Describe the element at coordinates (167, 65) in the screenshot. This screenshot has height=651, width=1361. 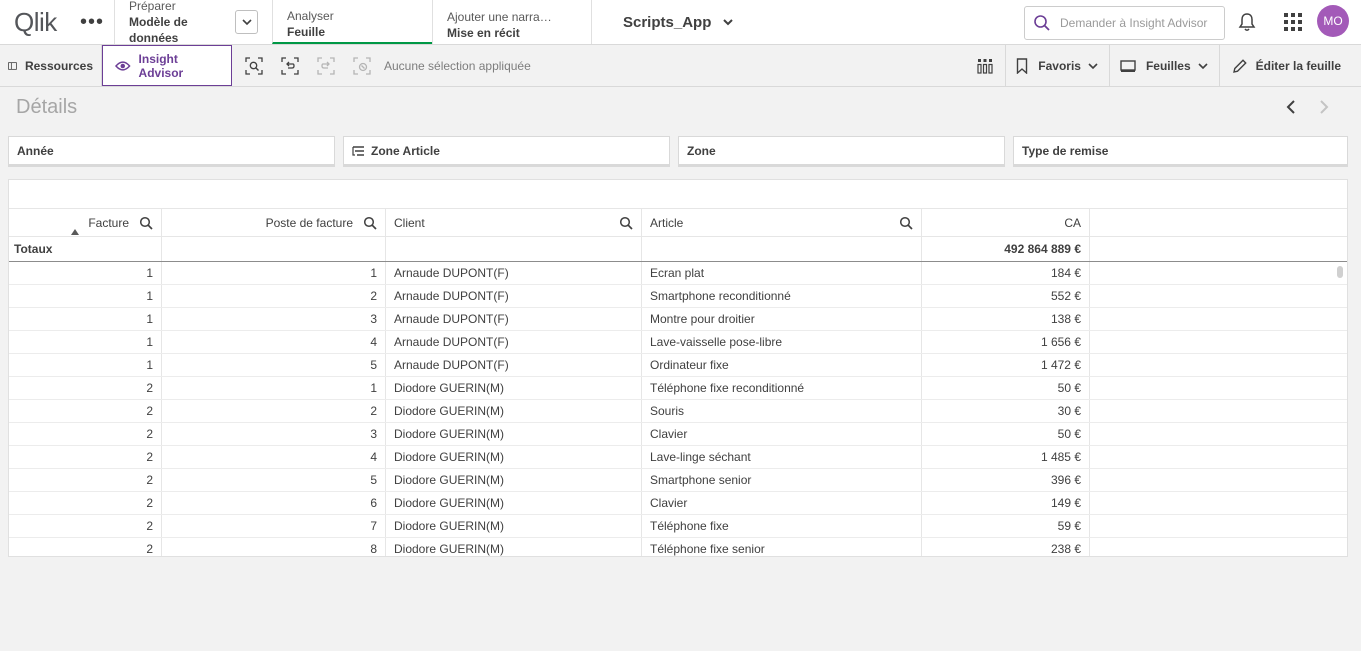
I see `insight-advisor-button: Insight Advisor` at that location.